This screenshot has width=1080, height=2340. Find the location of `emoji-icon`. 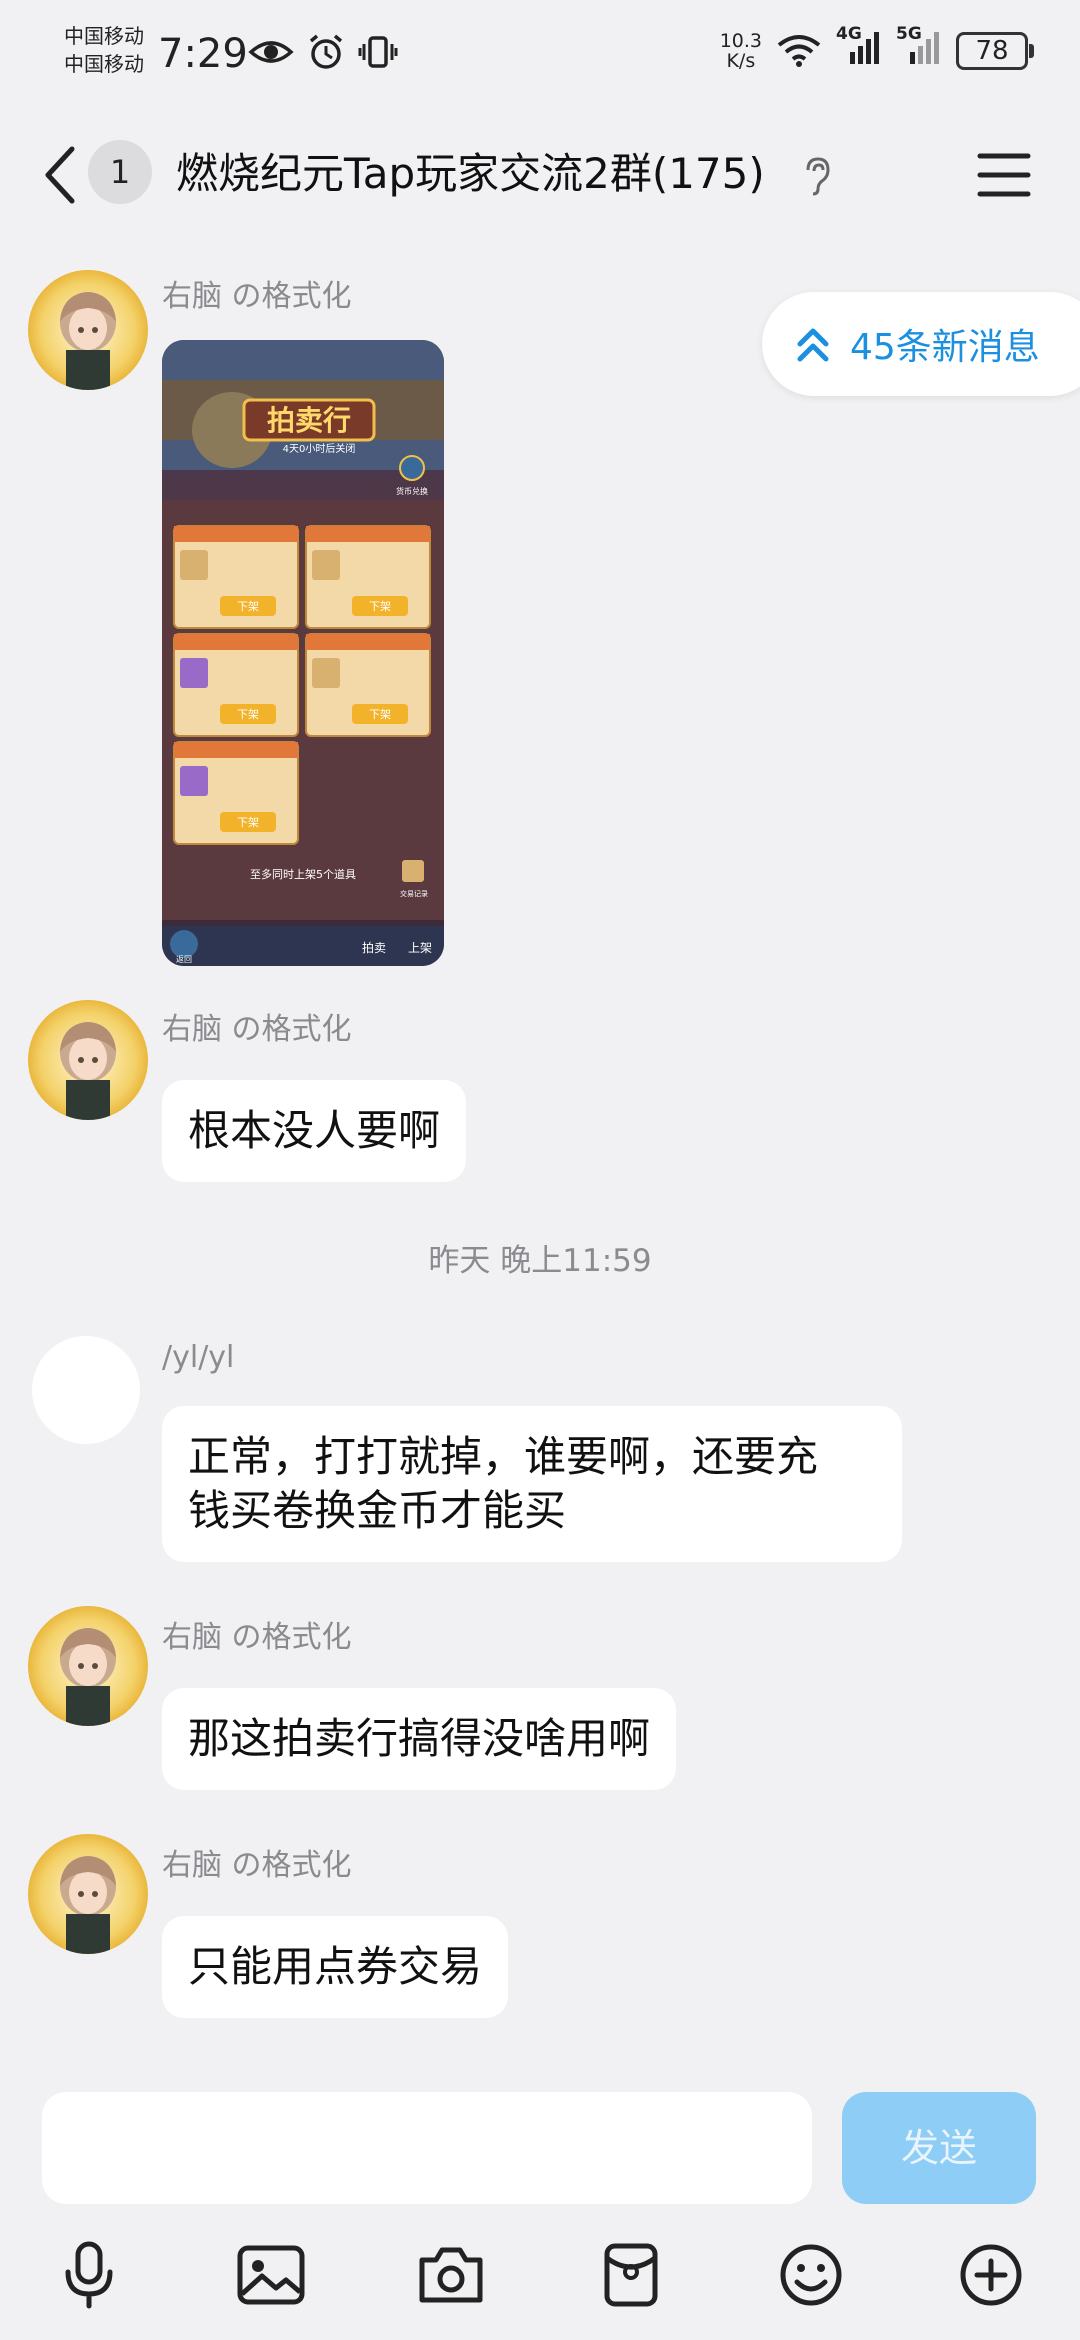

emoji-icon is located at coordinates (811, 2275).